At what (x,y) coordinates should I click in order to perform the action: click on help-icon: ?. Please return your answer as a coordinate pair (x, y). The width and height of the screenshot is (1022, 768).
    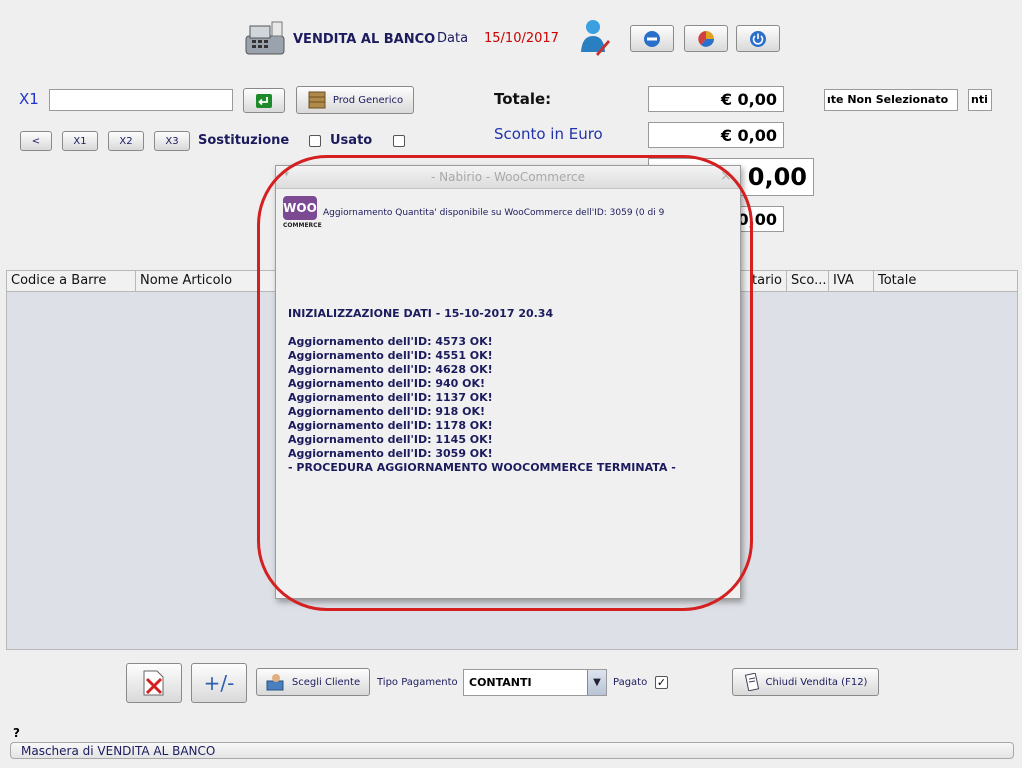
    Looking at the image, I should click on (16, 733).